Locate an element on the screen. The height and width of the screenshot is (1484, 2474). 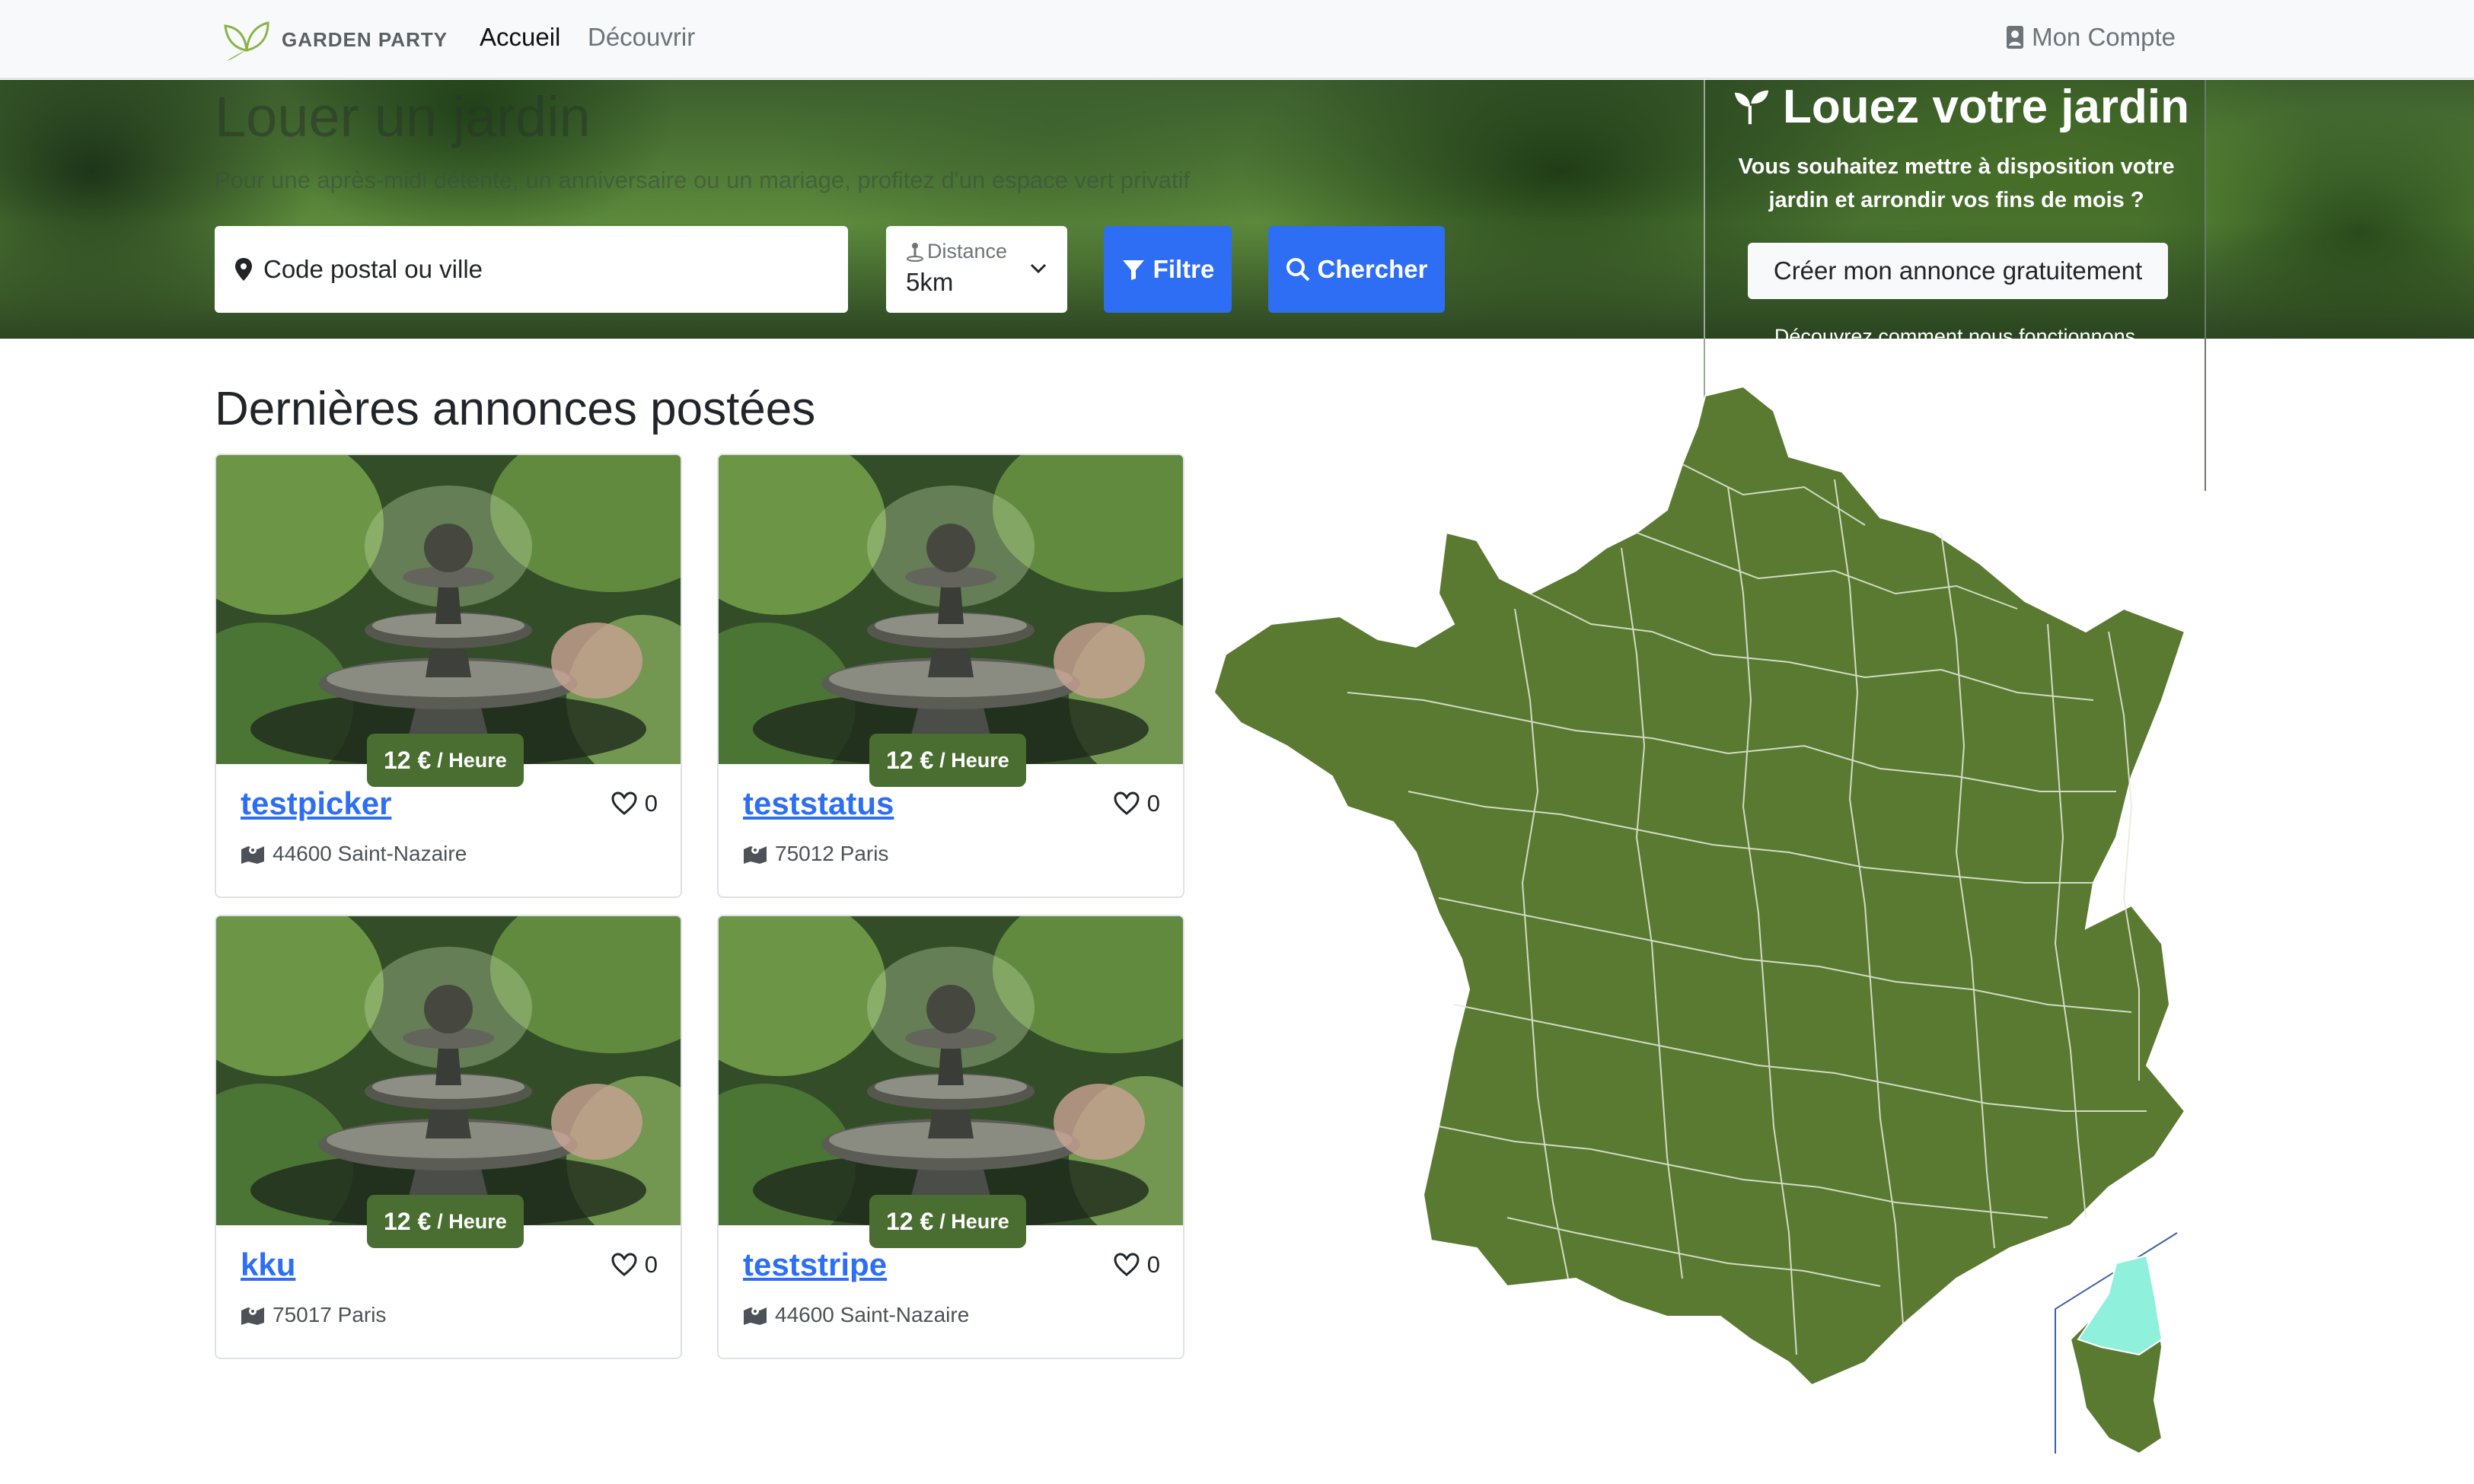
panel-title-text: Louez votre jardin is located at coordinates (1986, 107).